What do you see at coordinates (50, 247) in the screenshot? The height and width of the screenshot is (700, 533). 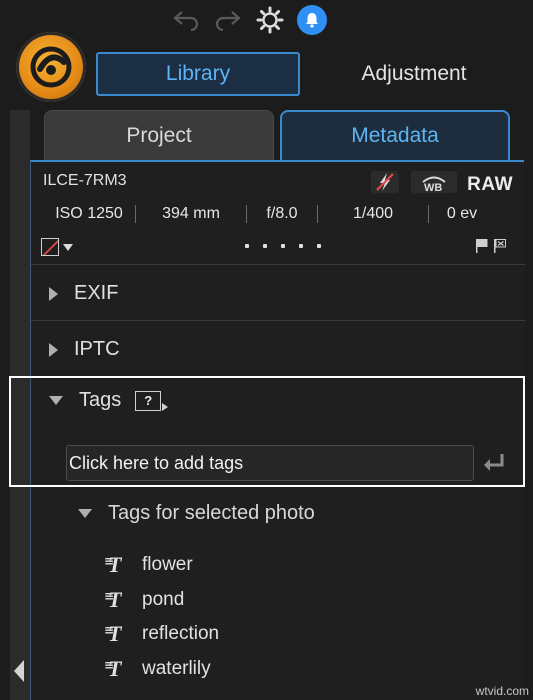 I see `color-label-swatch` at bounding box center [50, 247].